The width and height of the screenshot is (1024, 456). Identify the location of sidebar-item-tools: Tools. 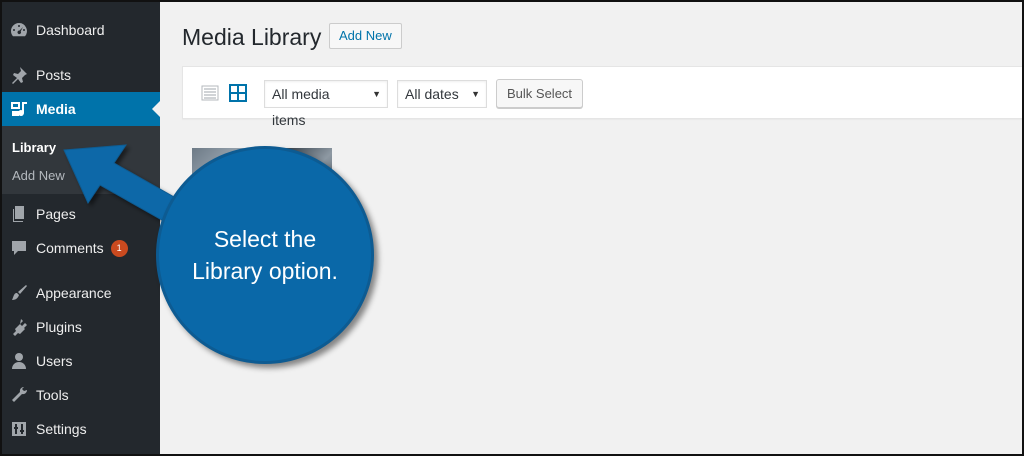
(80, 395).